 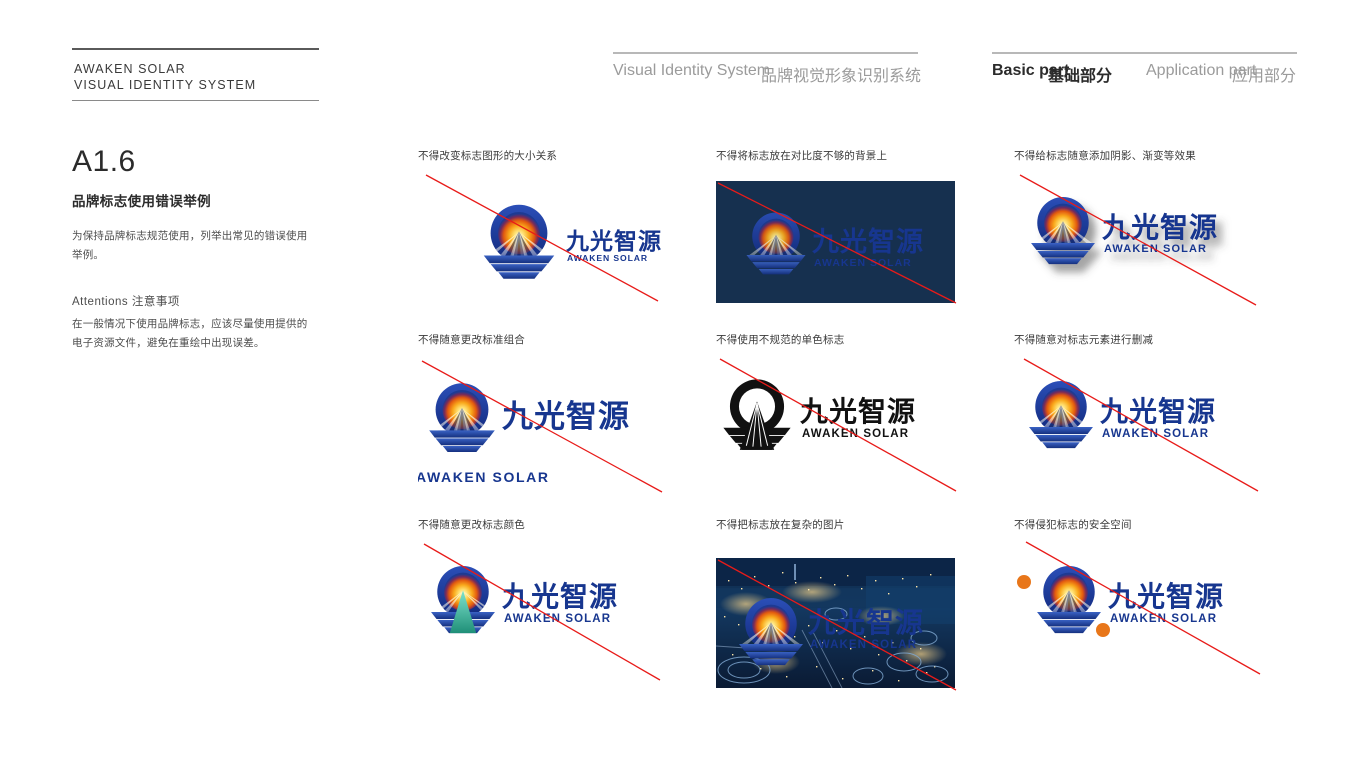 I want to click on brand-subtitle: VISUAL IDENTITY SYSTEM, so click(x=165, y=85).